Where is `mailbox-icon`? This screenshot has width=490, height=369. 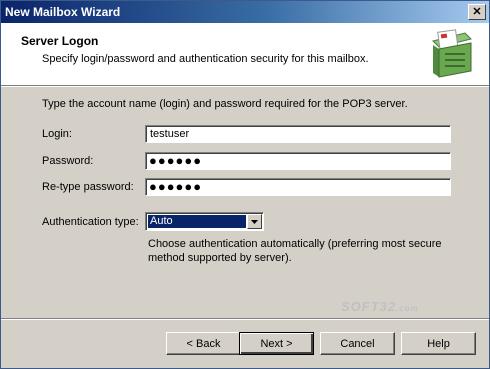 mailbox-icon is located at coordinates (452, 53).